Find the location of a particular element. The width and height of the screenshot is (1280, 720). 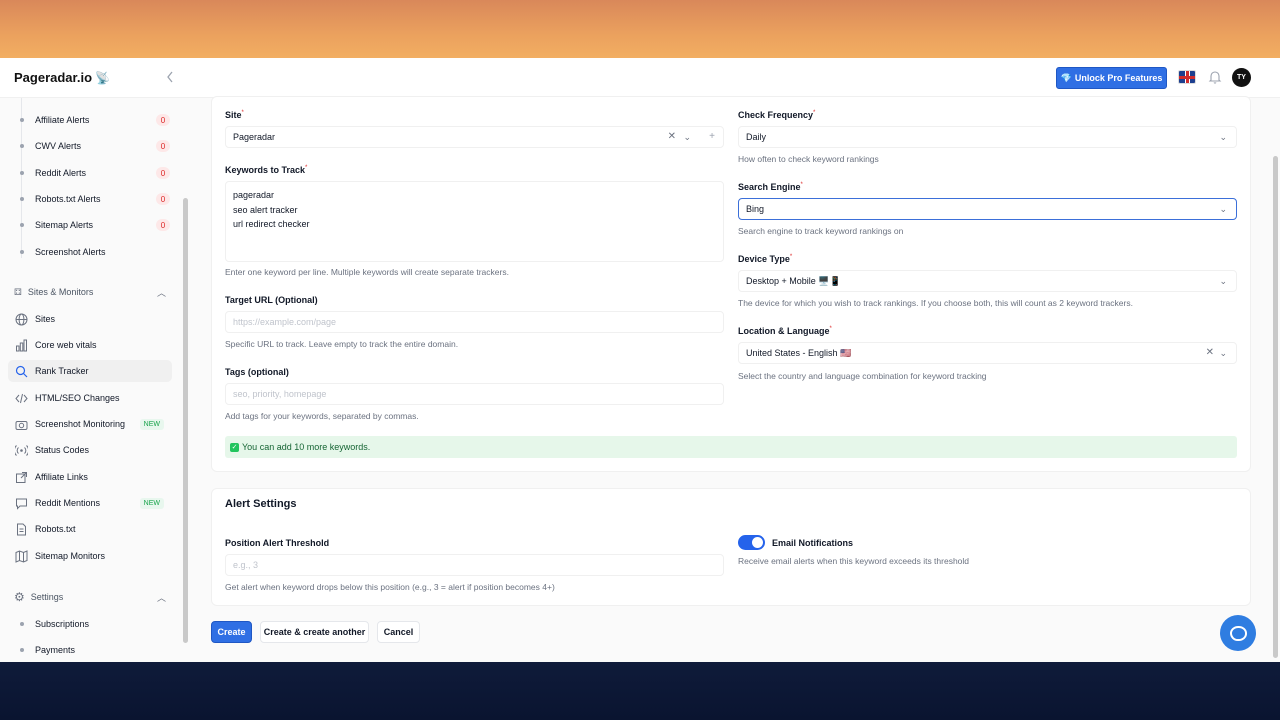

sidebar-item-payments: Payments is located at coordinates (95, 650).